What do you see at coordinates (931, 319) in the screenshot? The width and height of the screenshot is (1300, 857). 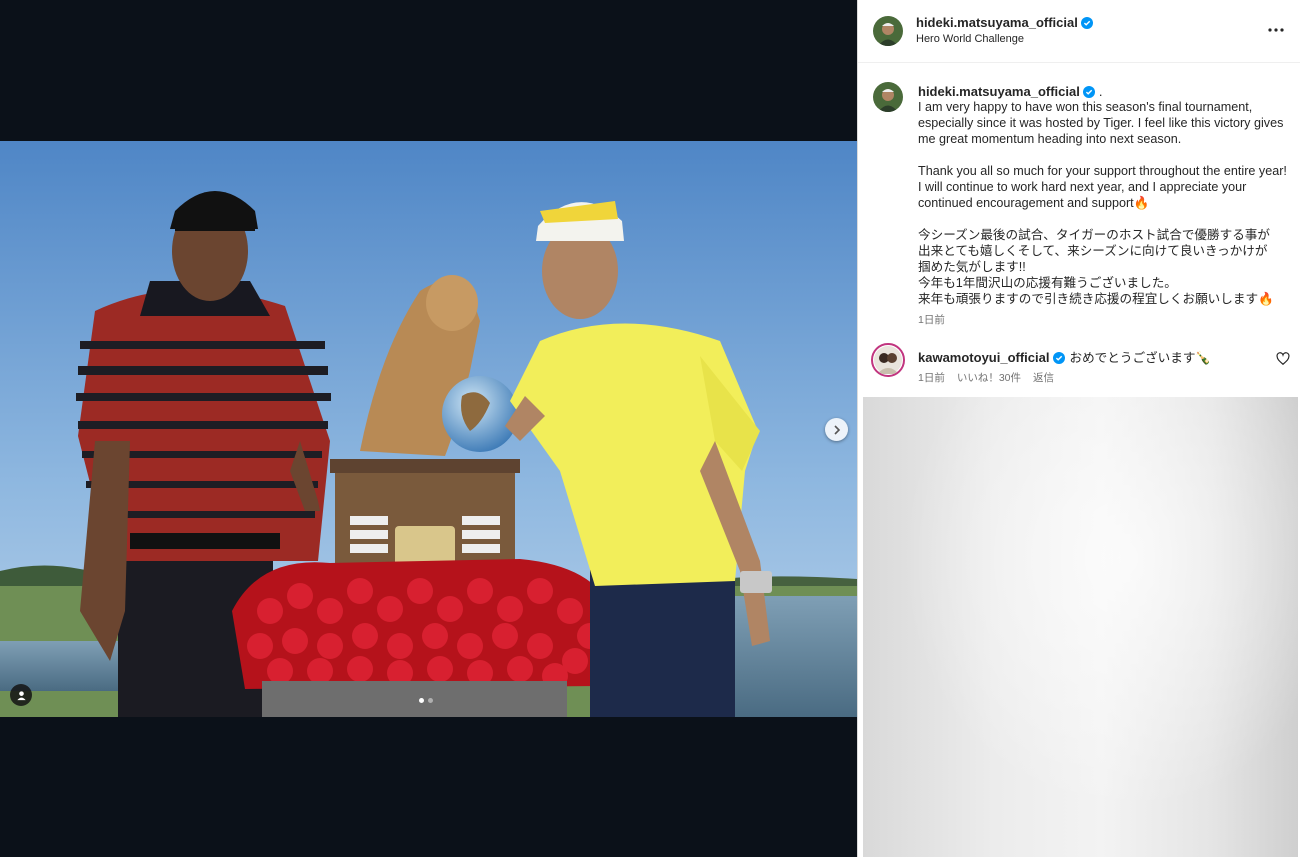 I see `caption-timestamp: 1日前` at bounding box center [931, 319].